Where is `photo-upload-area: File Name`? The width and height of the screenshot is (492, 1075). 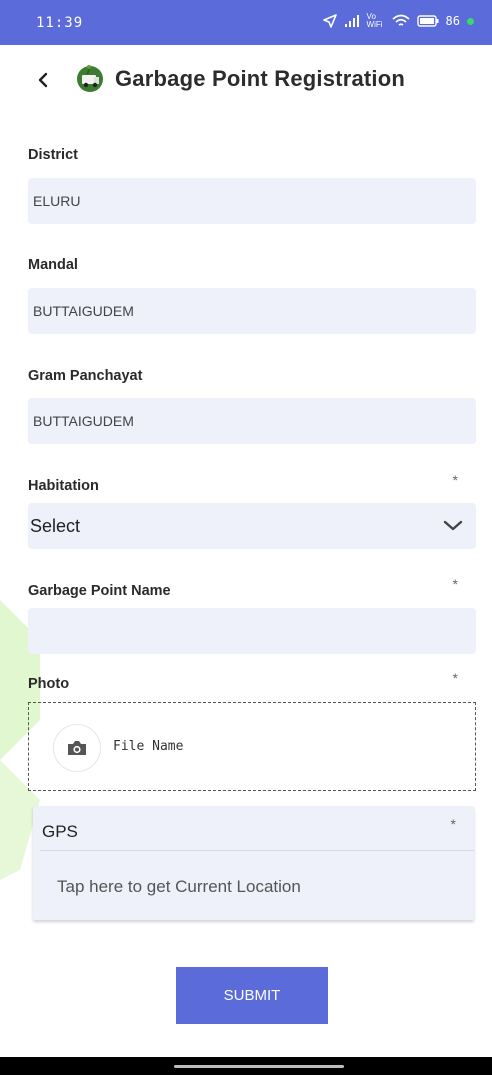
photo-upload-area: File Name is located at coordinates (252, 746).